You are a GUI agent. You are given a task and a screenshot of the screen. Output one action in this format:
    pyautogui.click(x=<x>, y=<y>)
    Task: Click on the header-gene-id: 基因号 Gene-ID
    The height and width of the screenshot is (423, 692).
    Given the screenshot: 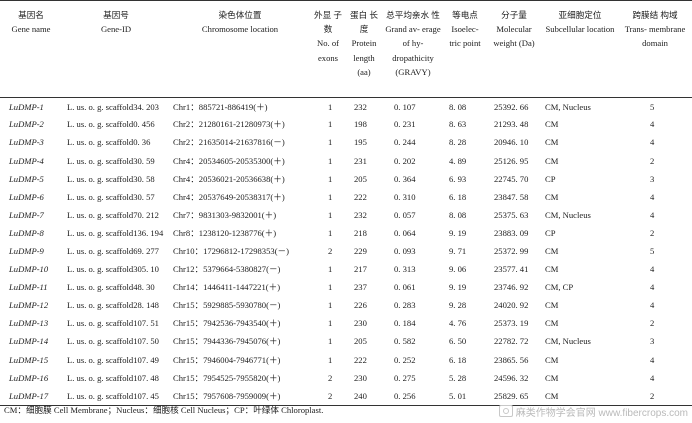 What is the action you would take?
    pyautogui.click(x=116, y=49)
    